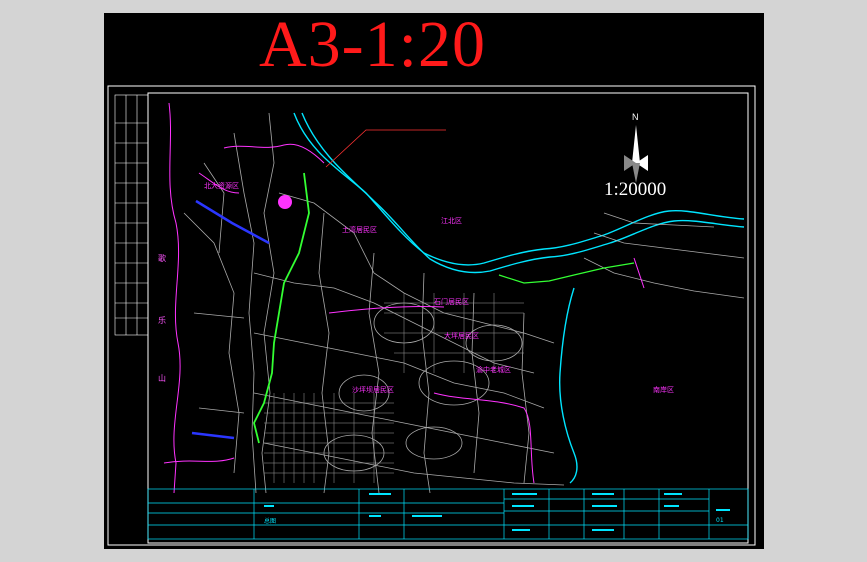 The width and height of the screenshot is (867, 562). Describe the element at coordinates (385, 148) in the screenshot. I see `leader-line` at that location.